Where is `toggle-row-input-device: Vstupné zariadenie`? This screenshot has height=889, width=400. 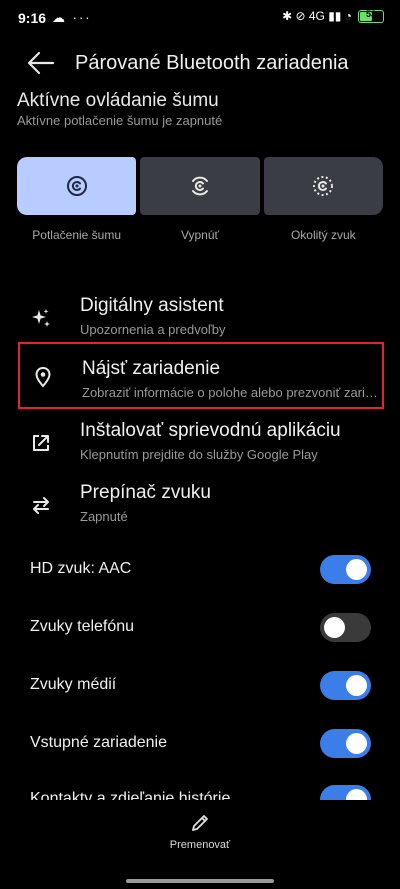 toggle-row-input-device: Vstupné zariadenie is located at coordinates (200, 744).